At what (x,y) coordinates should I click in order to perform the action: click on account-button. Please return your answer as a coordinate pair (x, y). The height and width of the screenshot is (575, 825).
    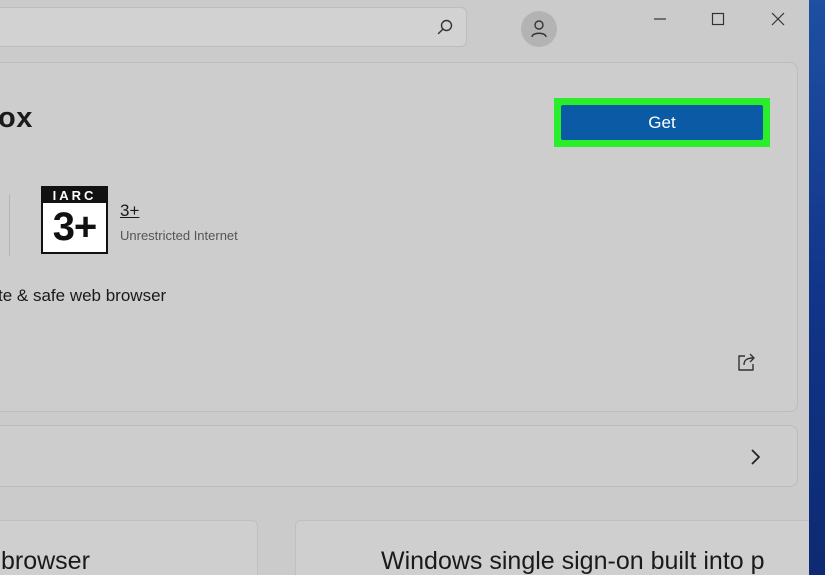
    Looking at the image, I should click on (539, 29).